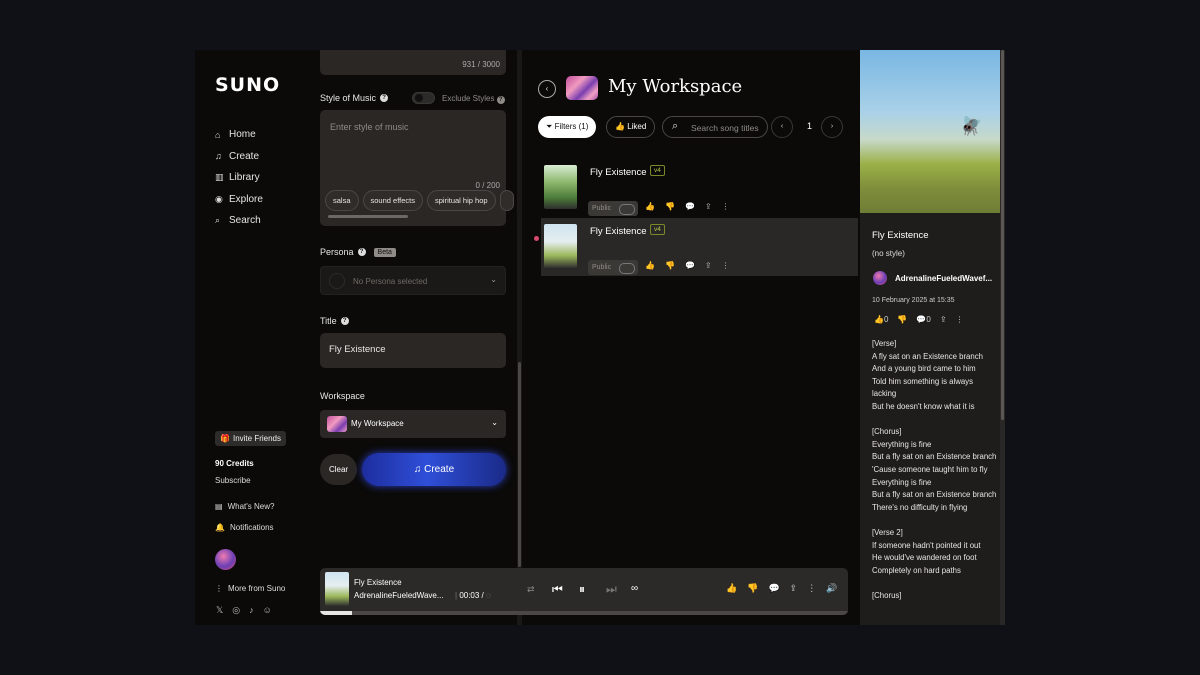  Describe the element at coordinates (584, 613) in the screenshot. I see `playback-progress` at that location.